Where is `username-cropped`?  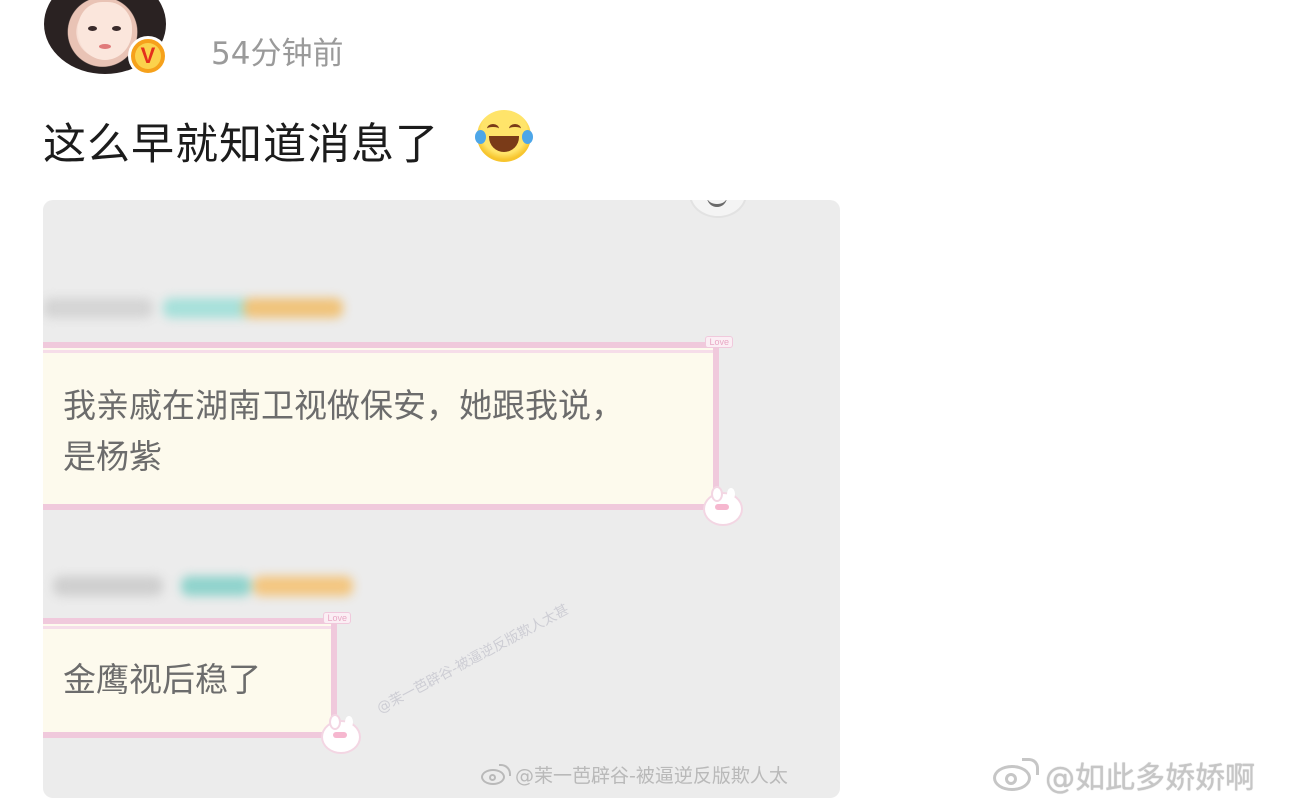
username-cropped is located at coordinates (425, 2).